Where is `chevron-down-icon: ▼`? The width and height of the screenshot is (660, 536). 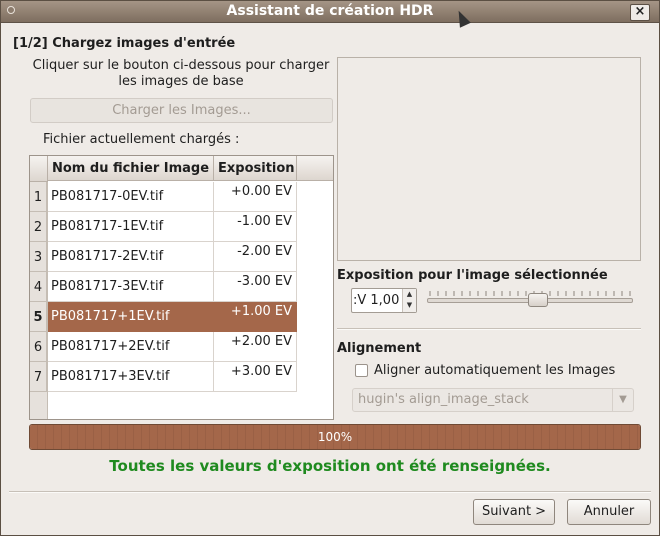 chevron-down-icon: ▼ is located at coordinates (622, 400).